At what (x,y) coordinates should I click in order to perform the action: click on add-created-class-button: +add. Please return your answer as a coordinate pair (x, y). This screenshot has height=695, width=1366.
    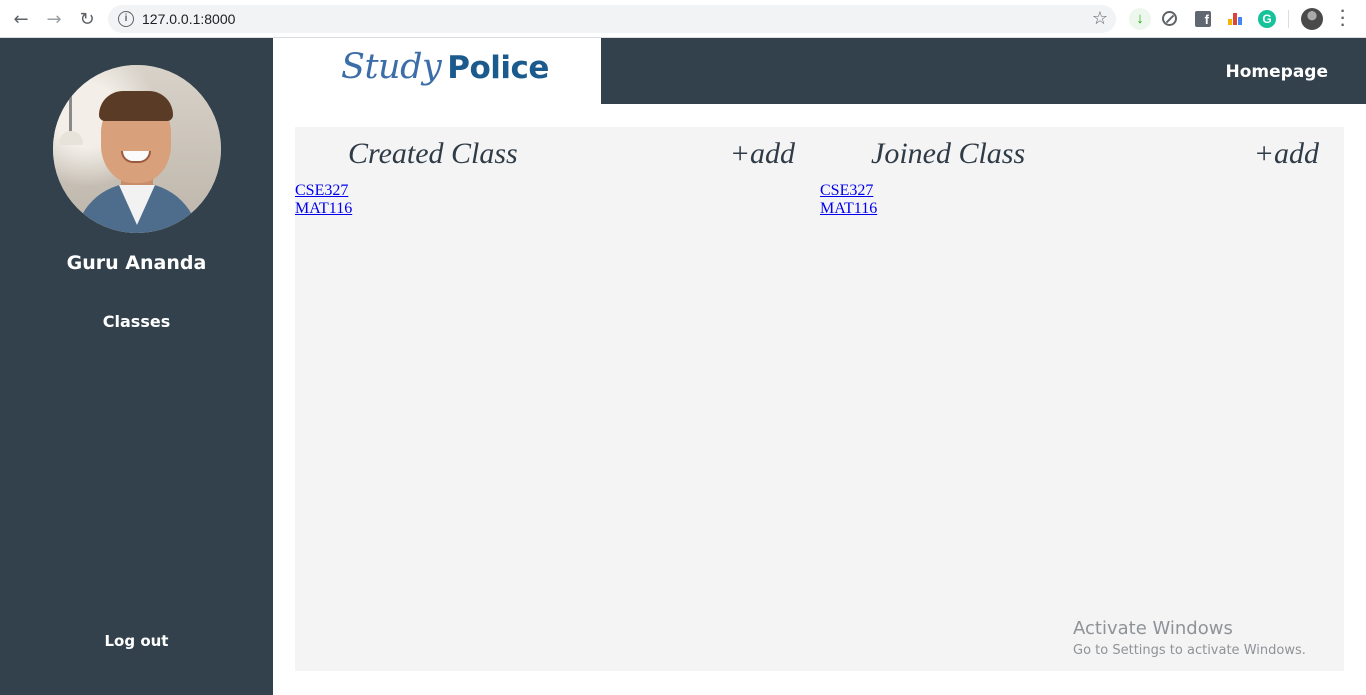
    Looking at the image, I should click on (762, 154).